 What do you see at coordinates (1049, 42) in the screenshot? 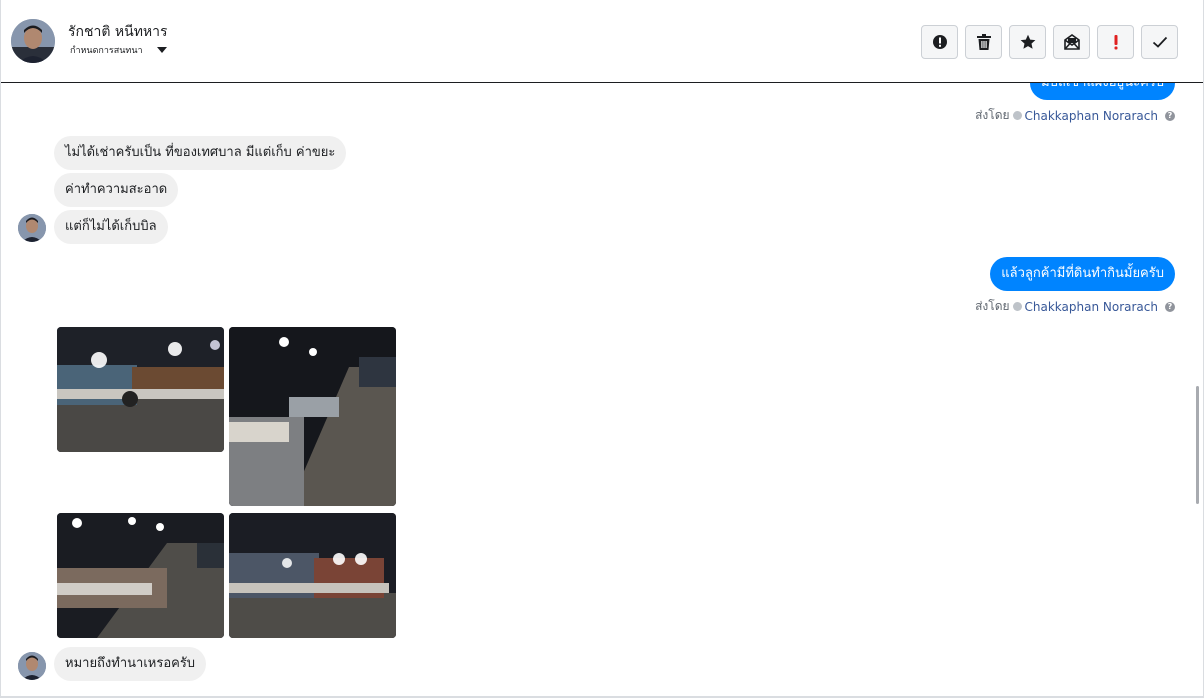
I see `conversation-toolbar` at bounding box center [1049, 42].